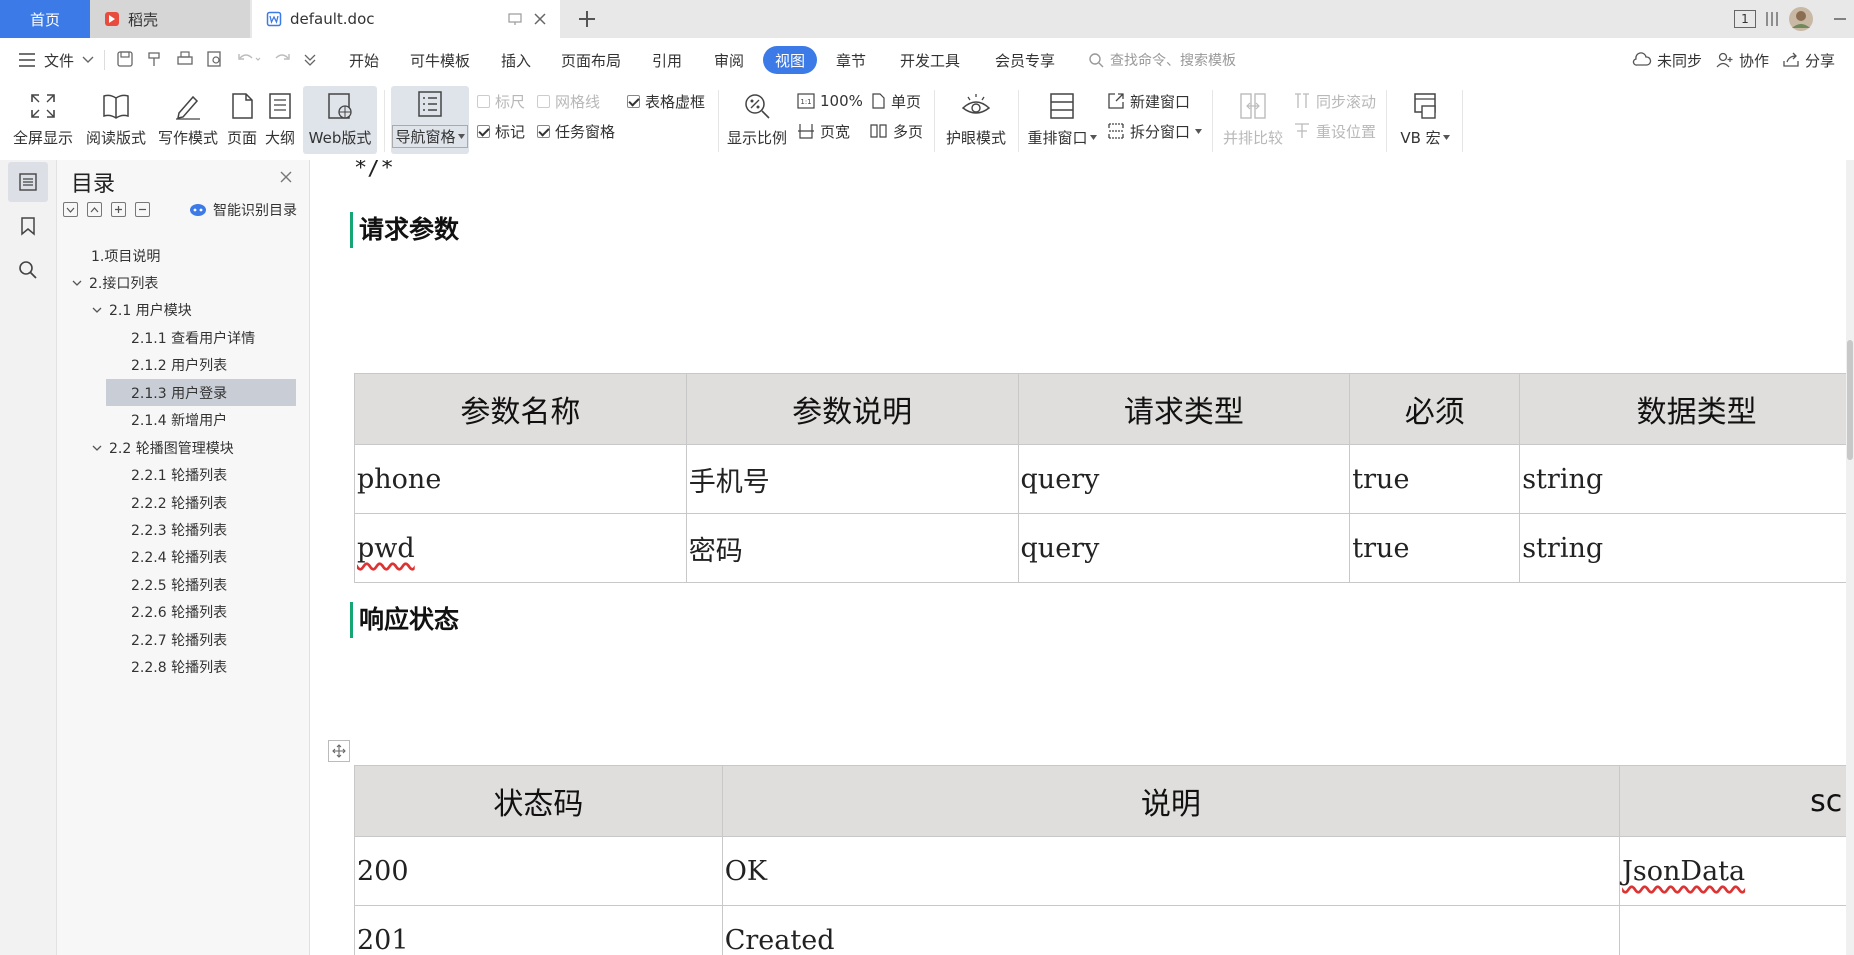  Describe the element at coordinates (1253, 120) in the screenshot. I see `side-by-side-button: 并排比较` at that location.